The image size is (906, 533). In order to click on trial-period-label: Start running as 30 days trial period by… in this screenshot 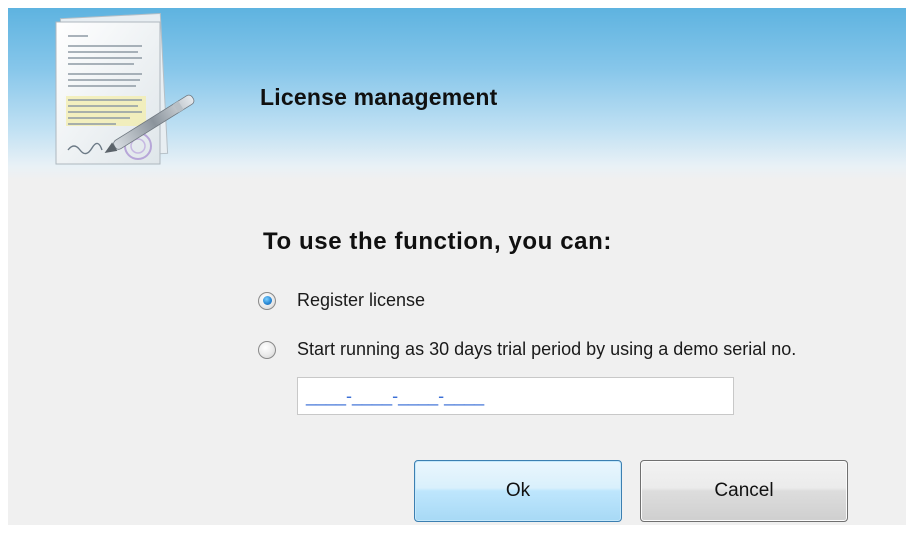, I will do `click(546, 349)`.